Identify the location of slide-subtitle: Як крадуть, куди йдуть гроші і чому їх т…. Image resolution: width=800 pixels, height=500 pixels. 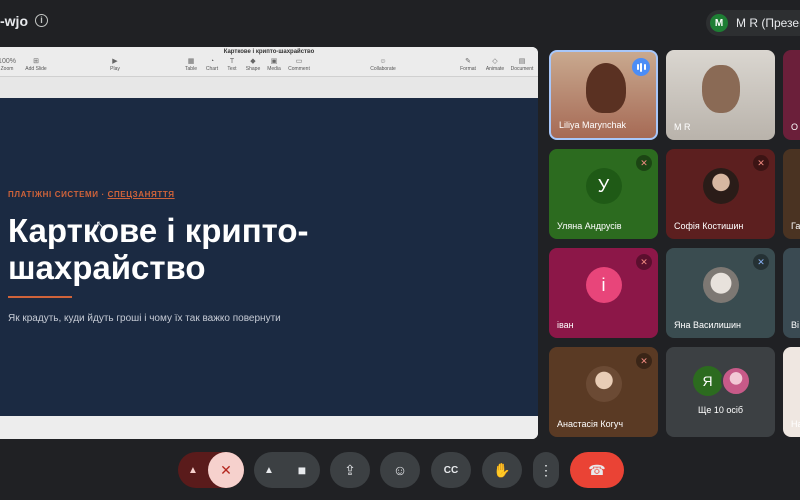
(144, 318).